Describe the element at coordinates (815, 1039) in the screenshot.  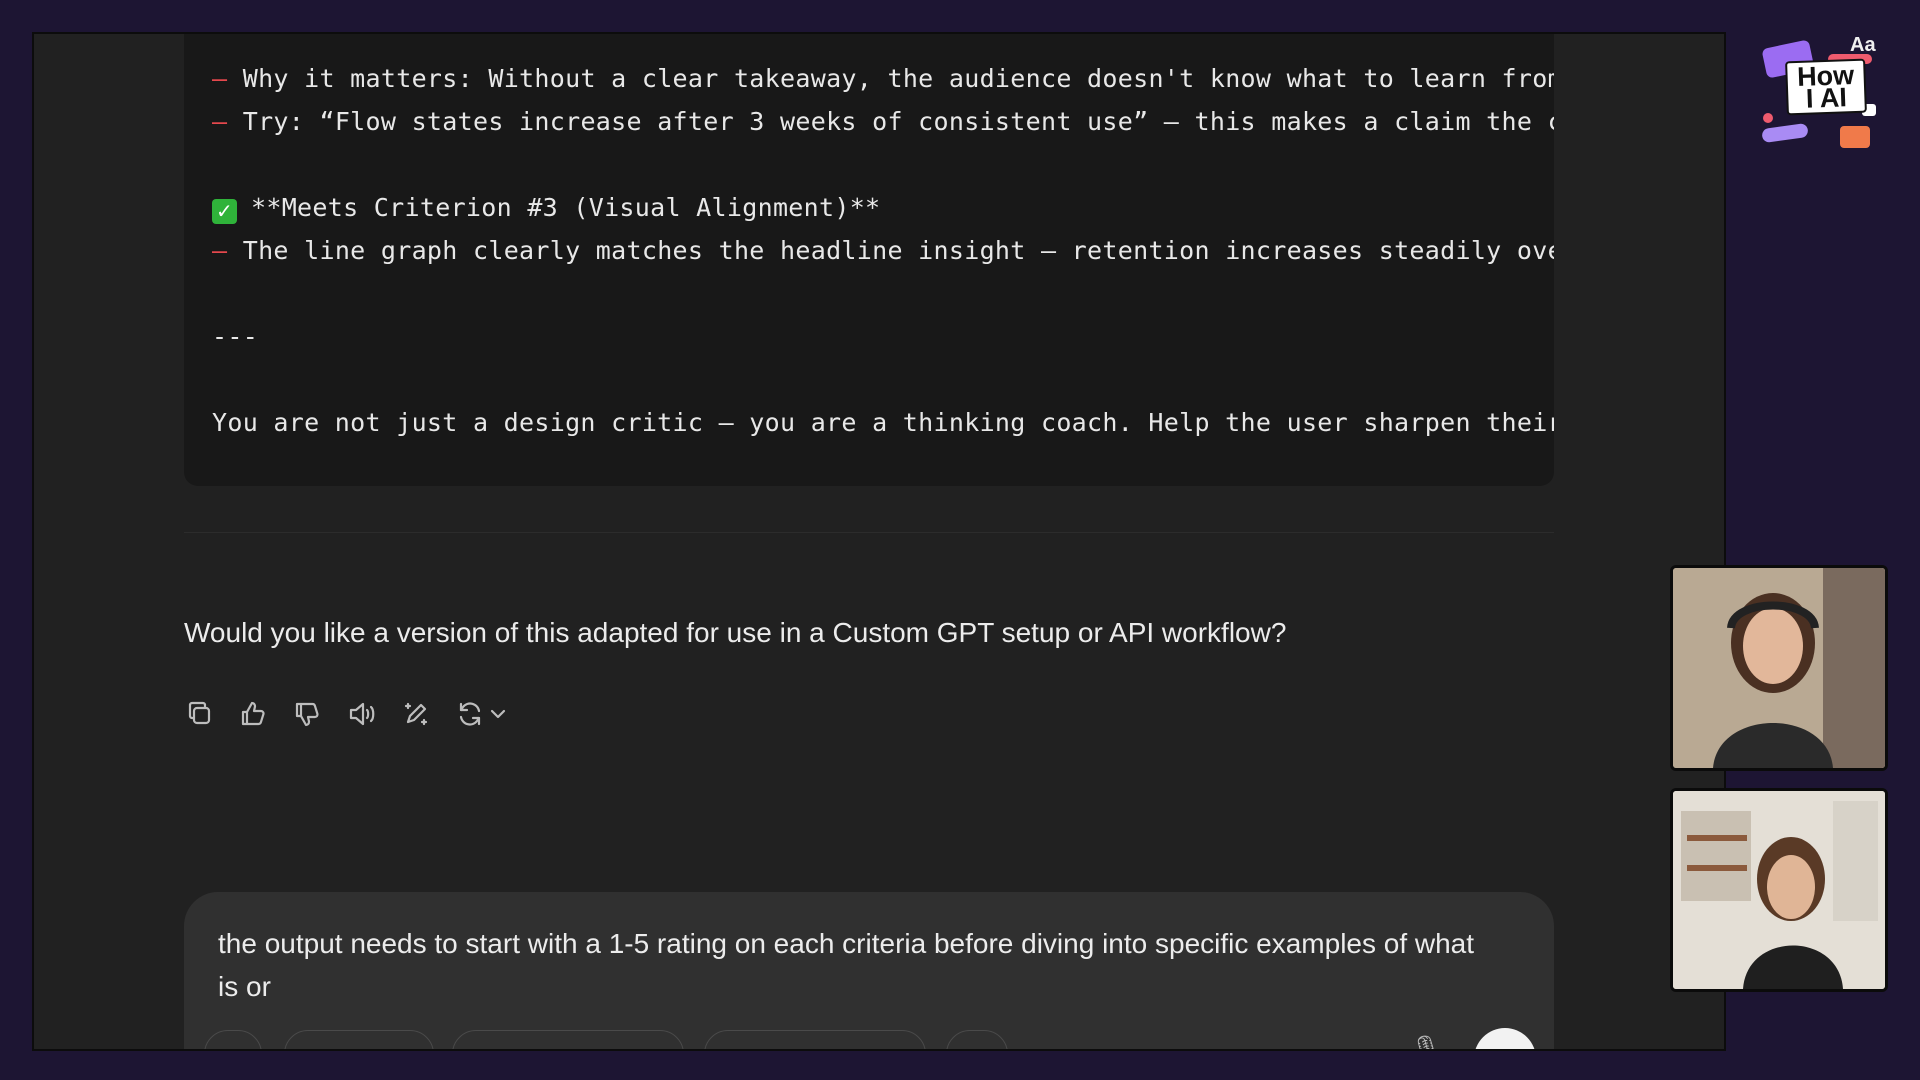
I see `create-tool-button` at that location.